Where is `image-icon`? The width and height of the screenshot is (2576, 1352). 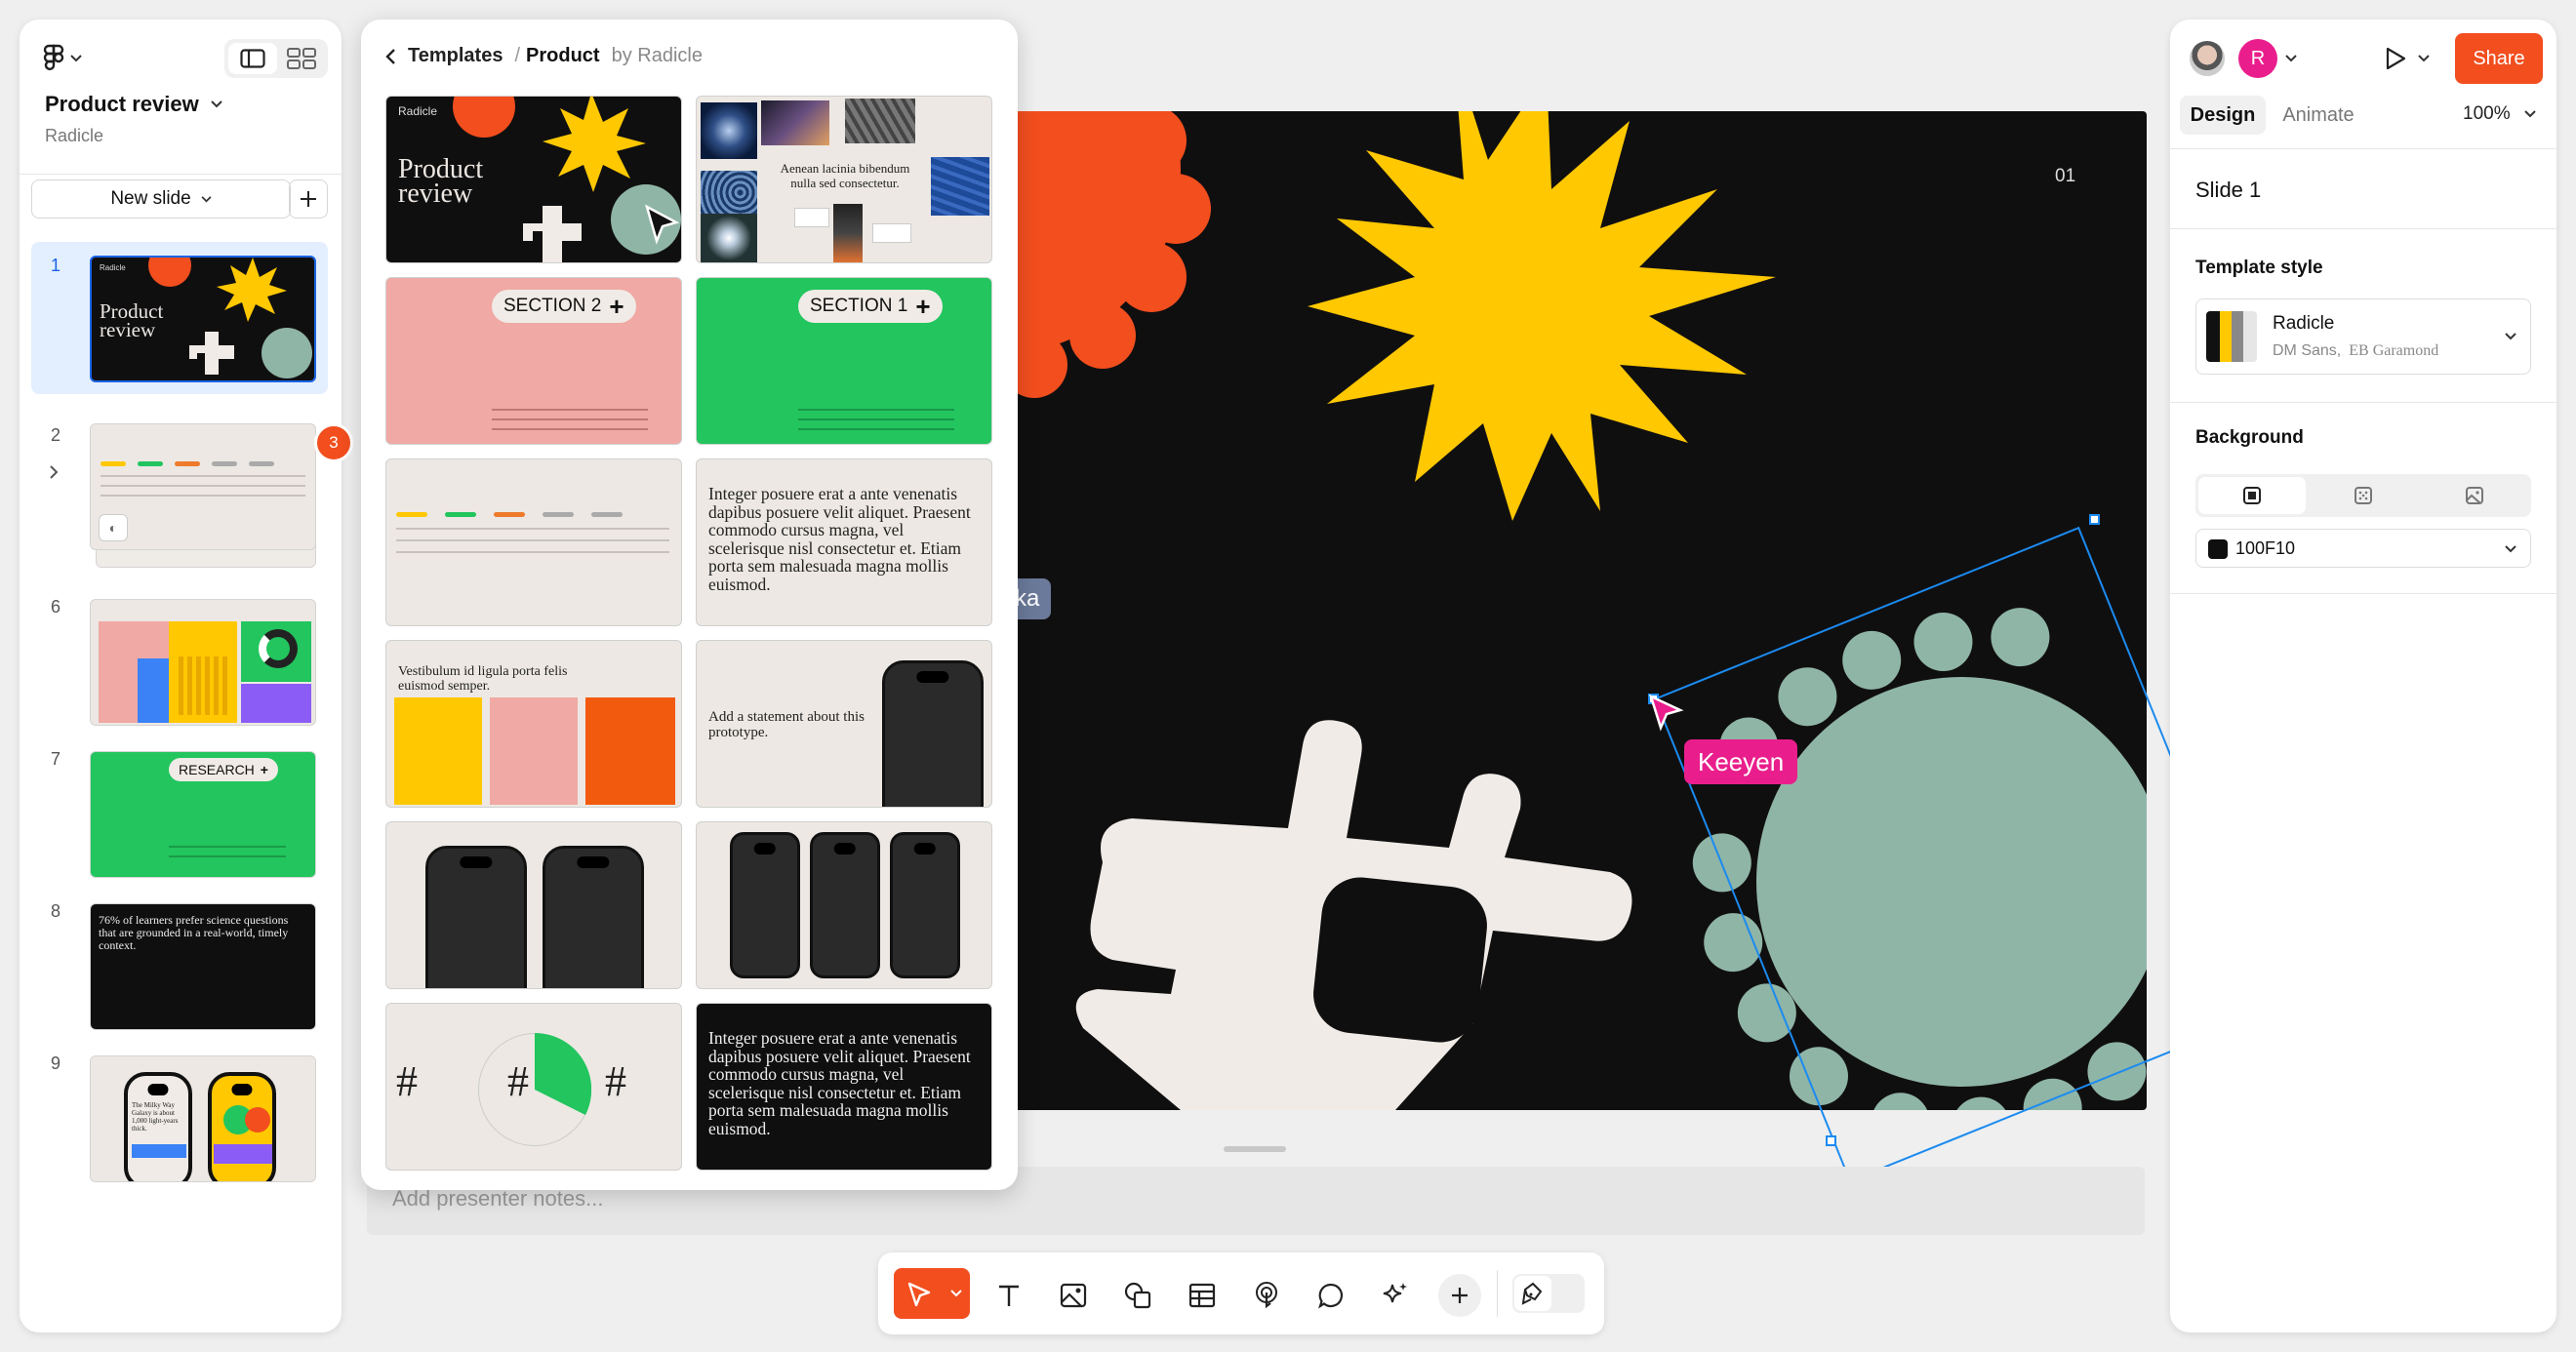 image-icon is located at coordinates (2474, 495).